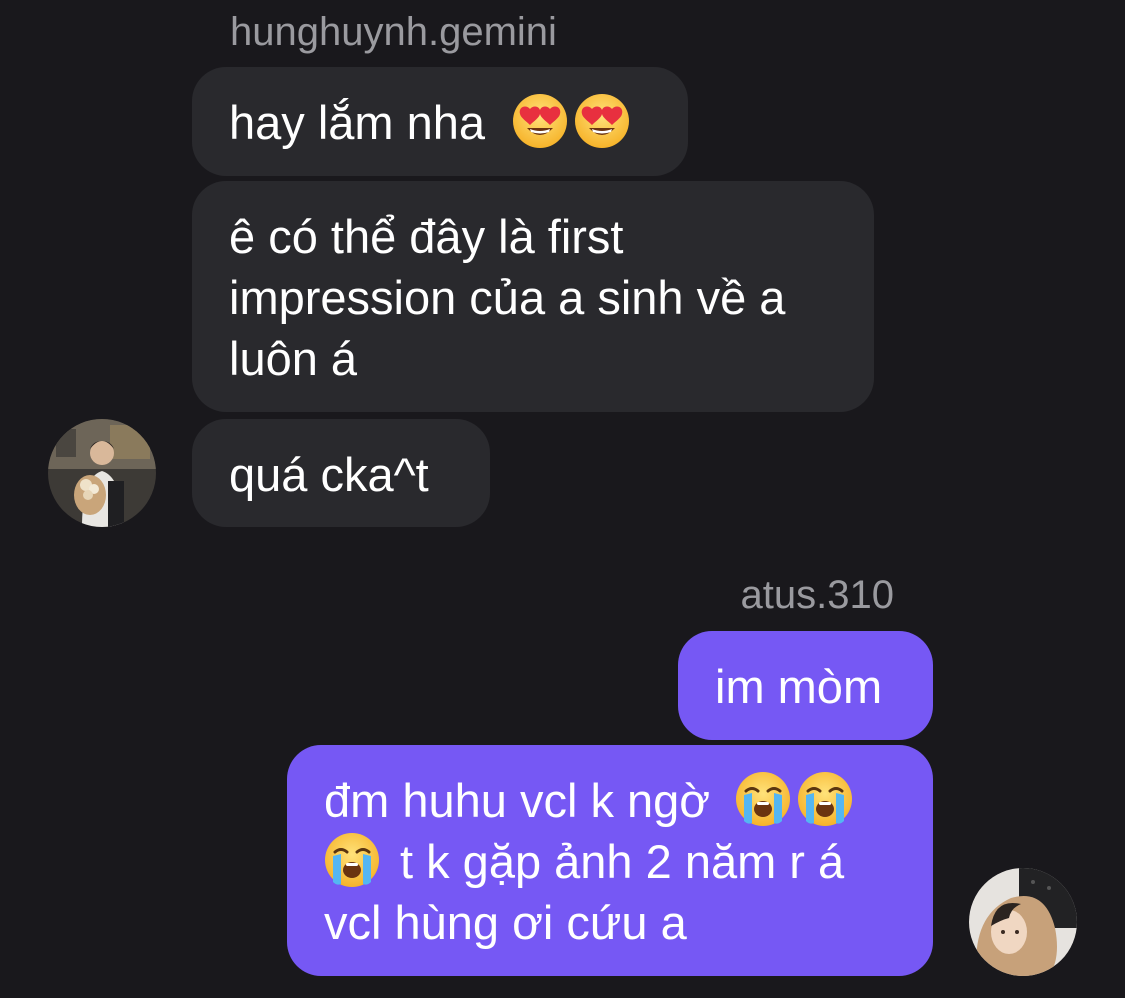 The image size is (1125, 998). What do you see at coordinates (293, 358) in the screenshot?
I see `message-text-line: luôn á` at bounding box center [293, 358].